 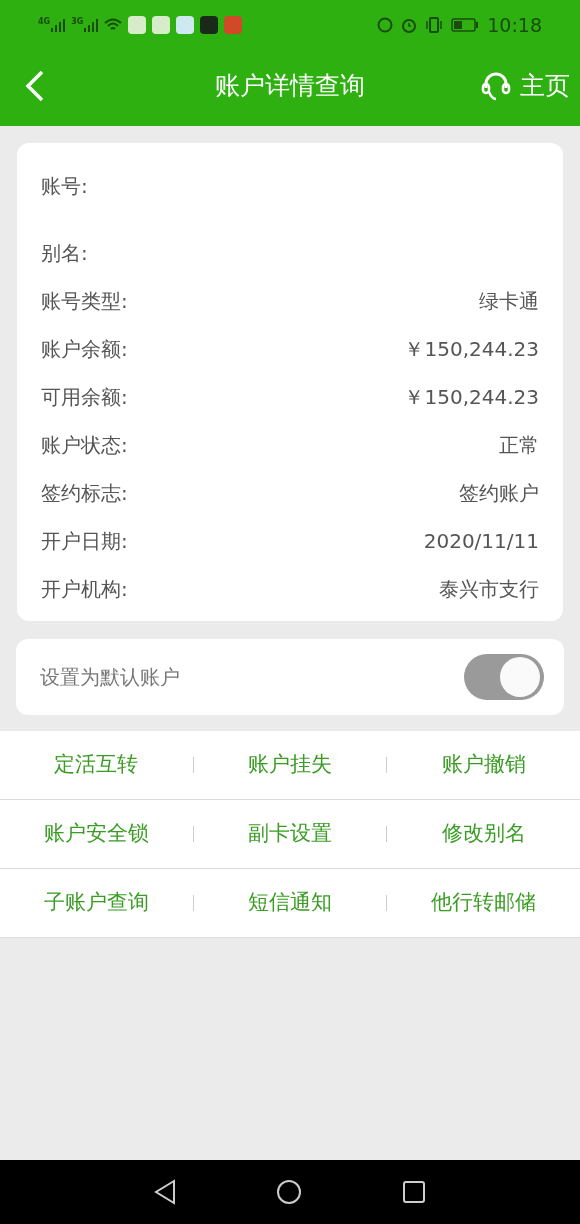 What do you see at coordinates (84, 349) in the screenshot?
I see `detail-label: 账户余额:` at bounding box center [84, 349].